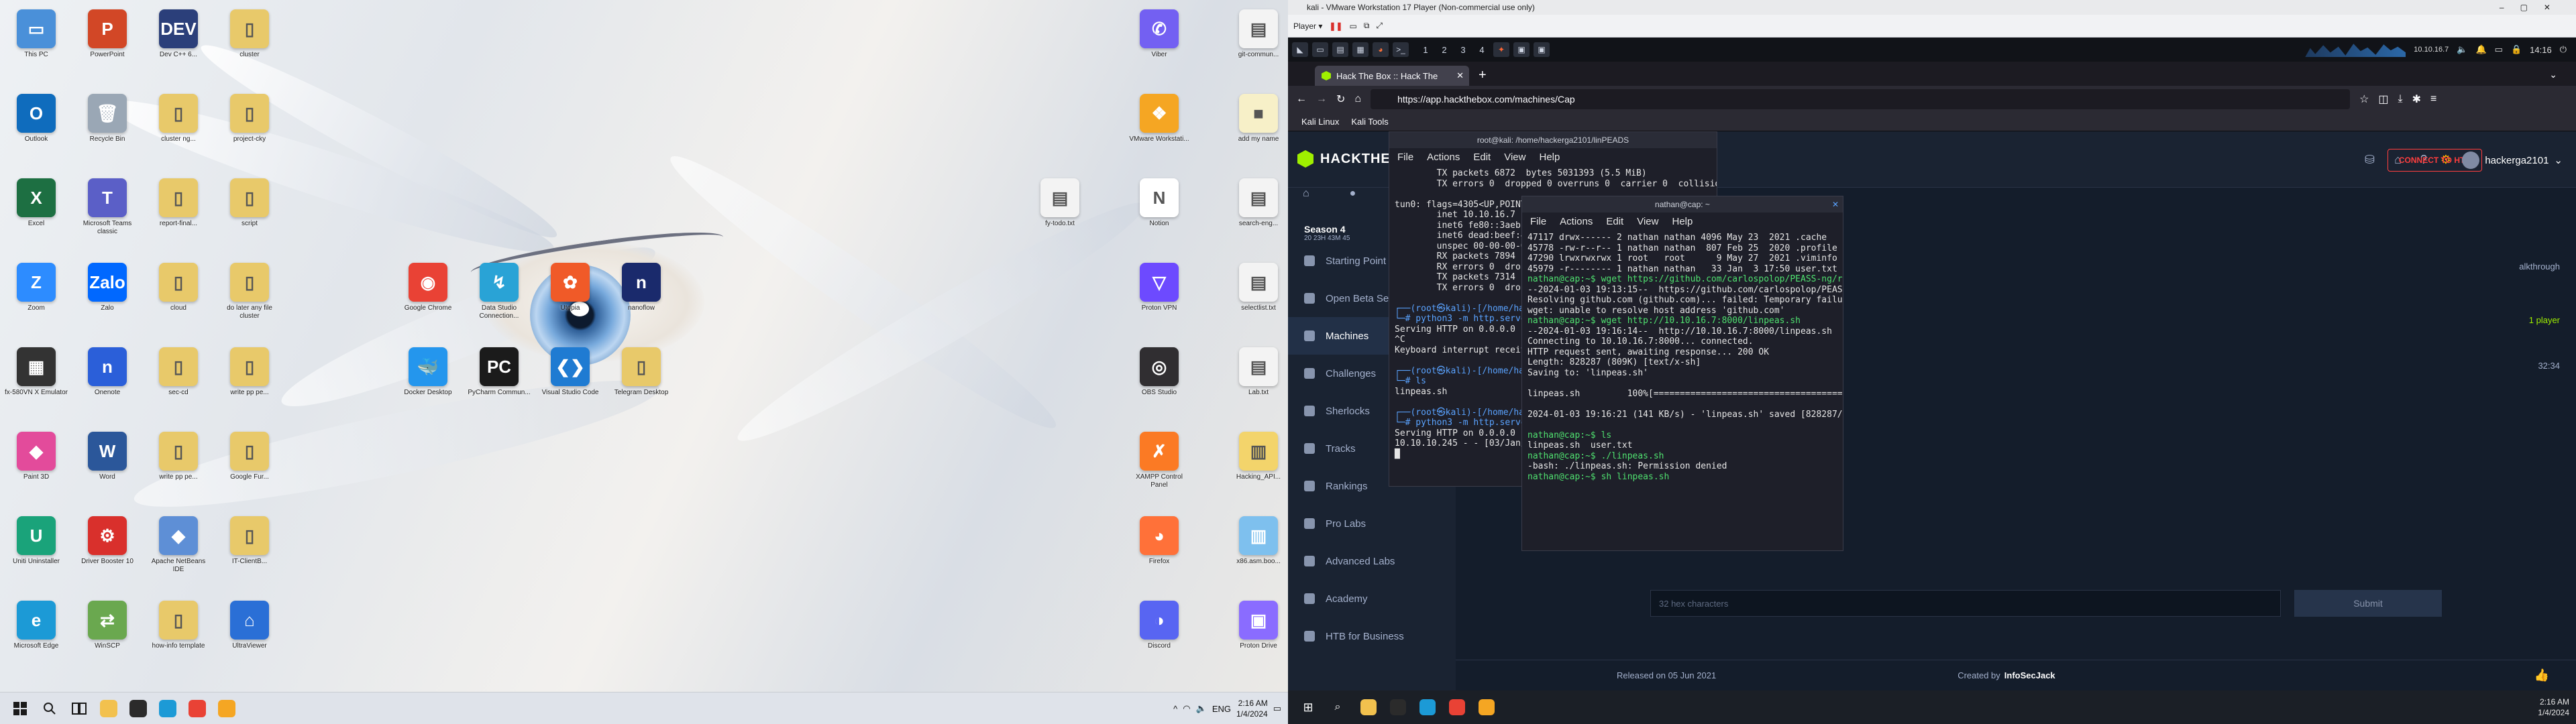 The width and height of the screenshot is (2576, 724). Describe the element at coordinates (1372, 636) in the screenshot. I see `sidebar-item-htb-for-business: HTB for Business` at that location.